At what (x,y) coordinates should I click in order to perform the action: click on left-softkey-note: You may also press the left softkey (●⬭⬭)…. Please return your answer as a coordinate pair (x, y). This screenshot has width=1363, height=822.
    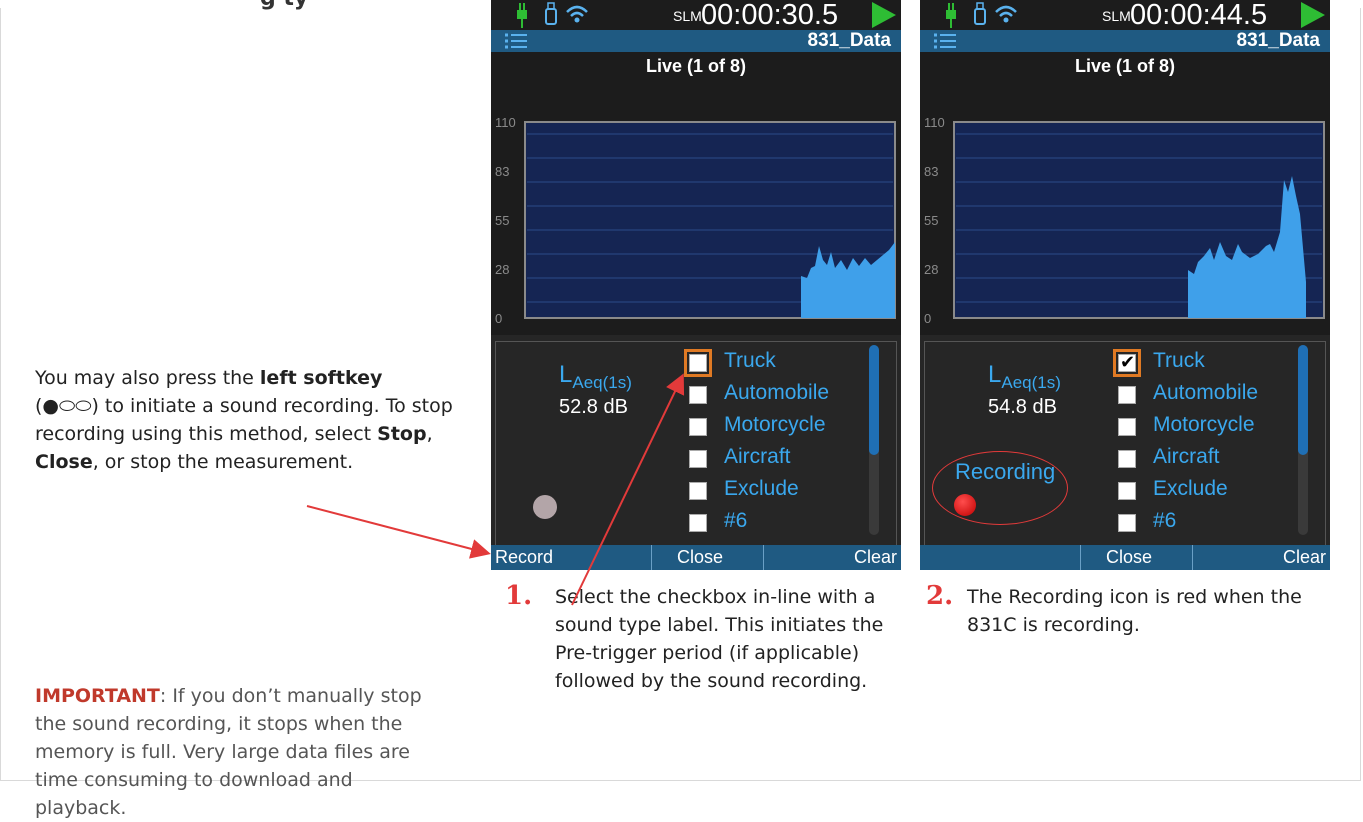
    Looking at the image, I should click on (245, 420).